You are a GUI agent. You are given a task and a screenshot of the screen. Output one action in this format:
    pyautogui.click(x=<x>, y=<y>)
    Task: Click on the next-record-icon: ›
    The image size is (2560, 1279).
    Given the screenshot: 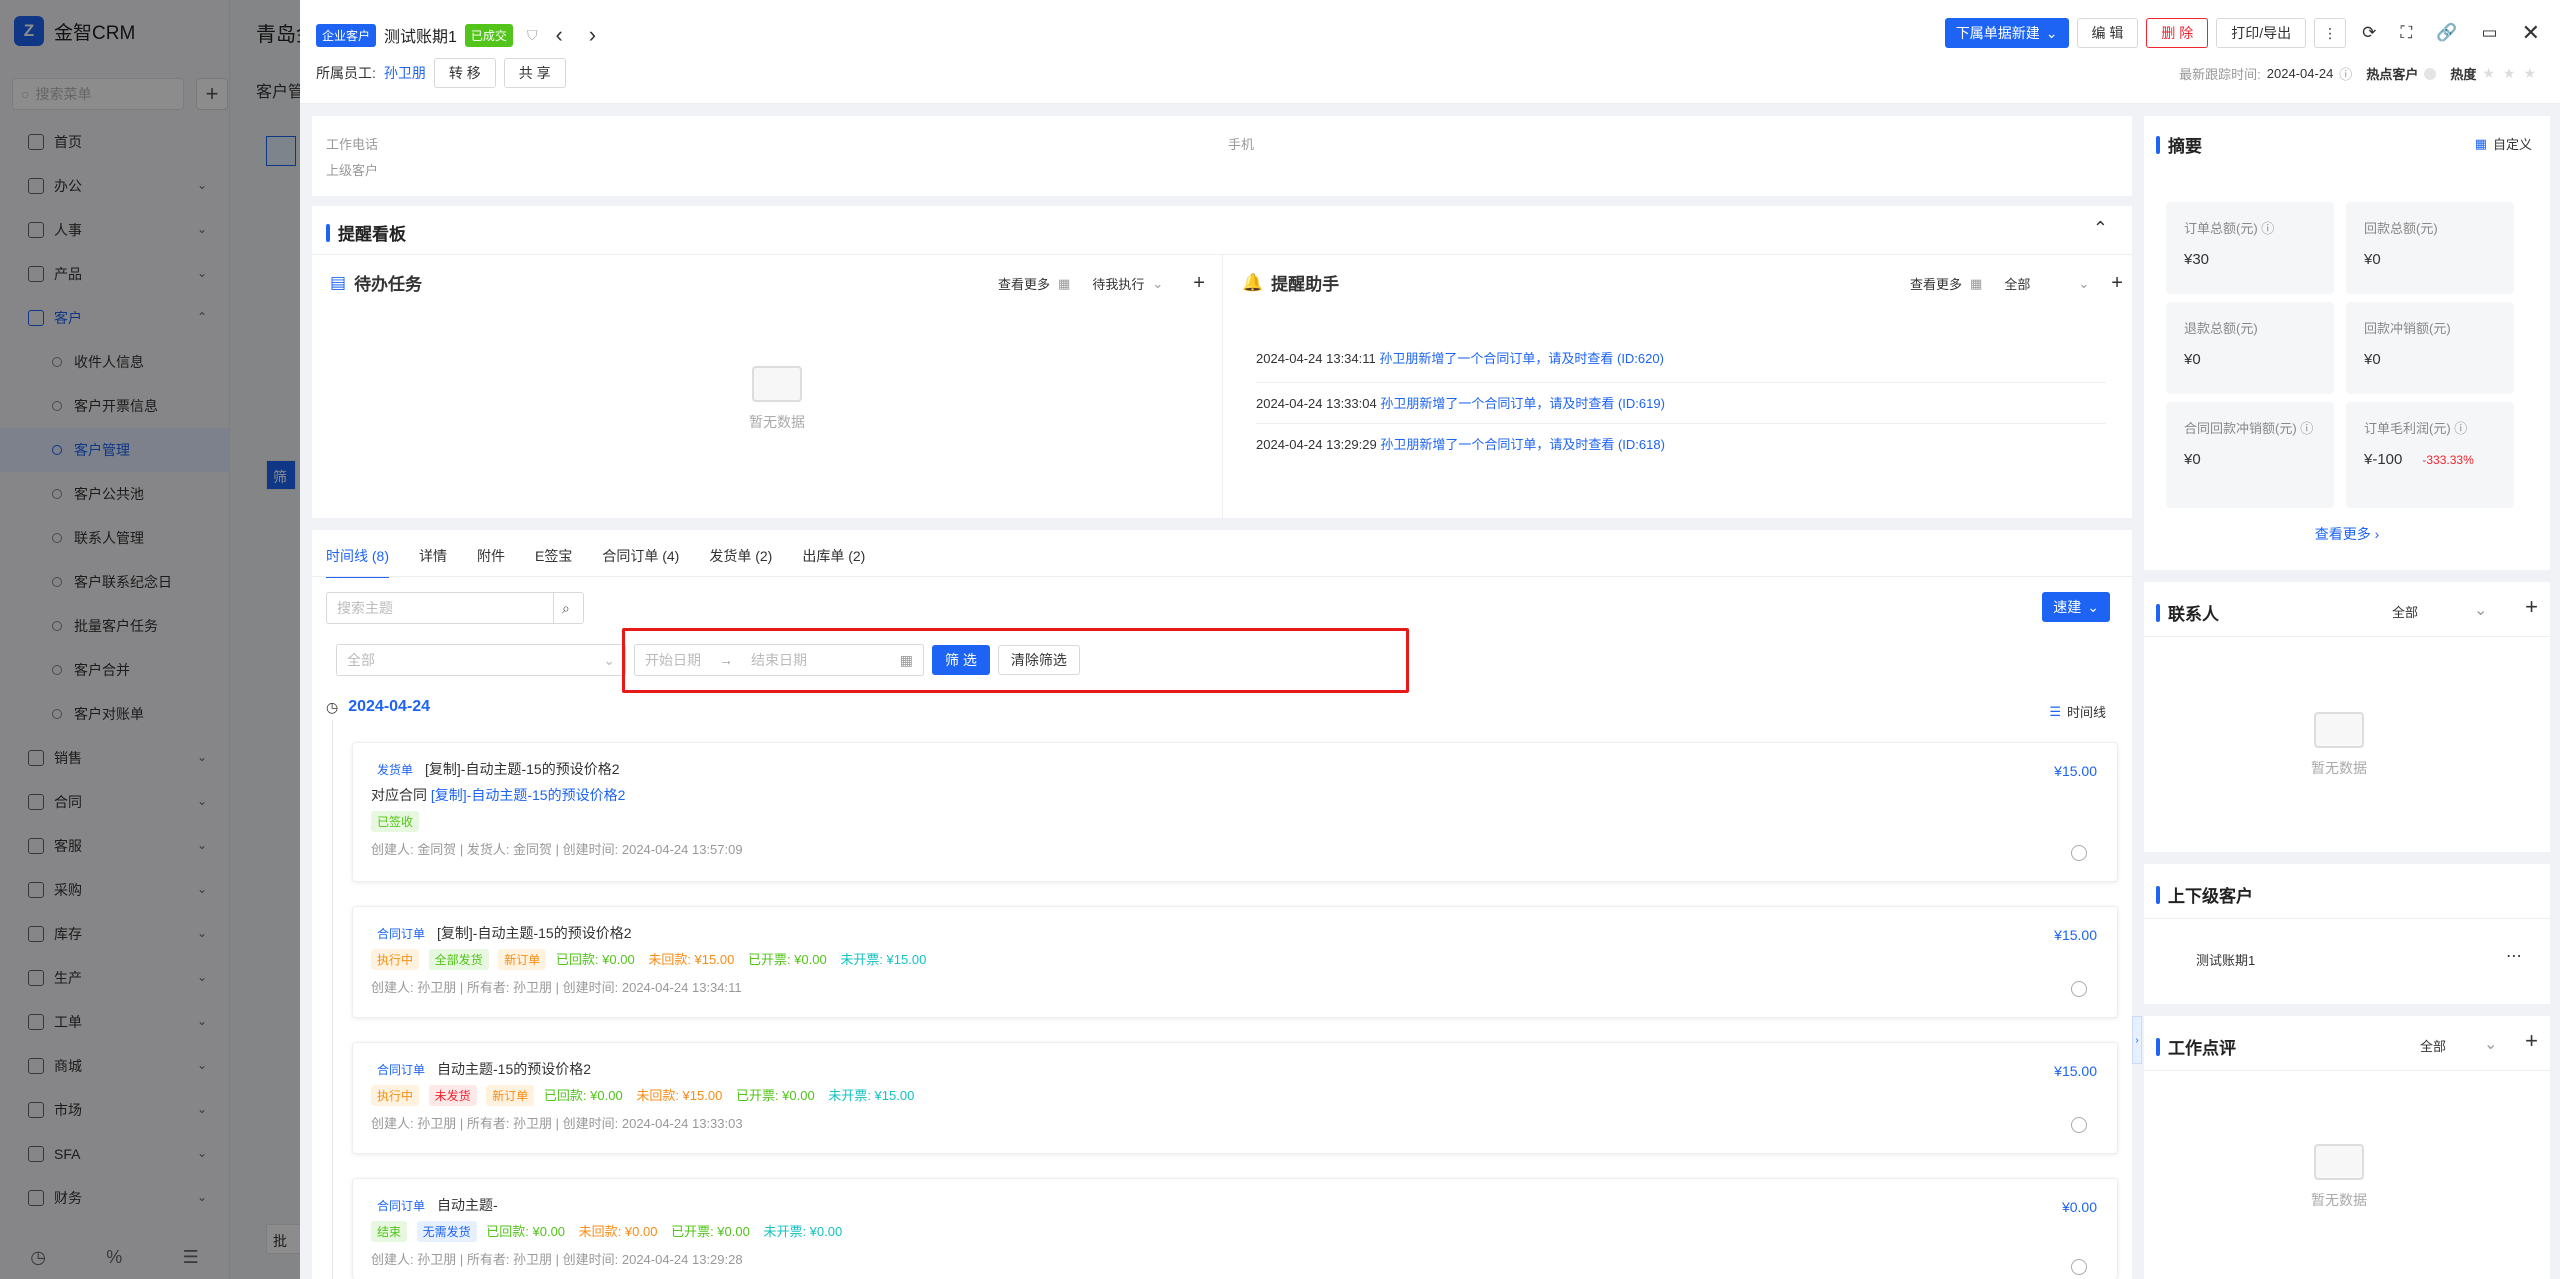 What is the action you would take?
    pyautogui.click(x=592, y=35)
    